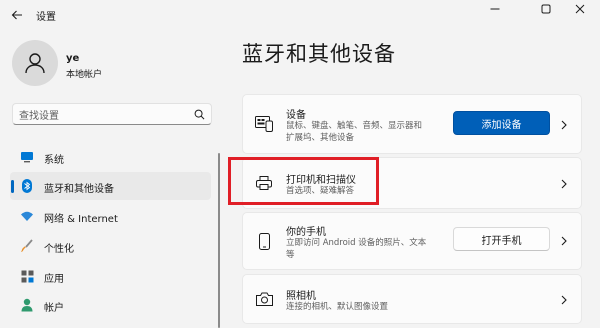 The image size is (600, 328). I want to click on brush-icon, so click(27, 246).